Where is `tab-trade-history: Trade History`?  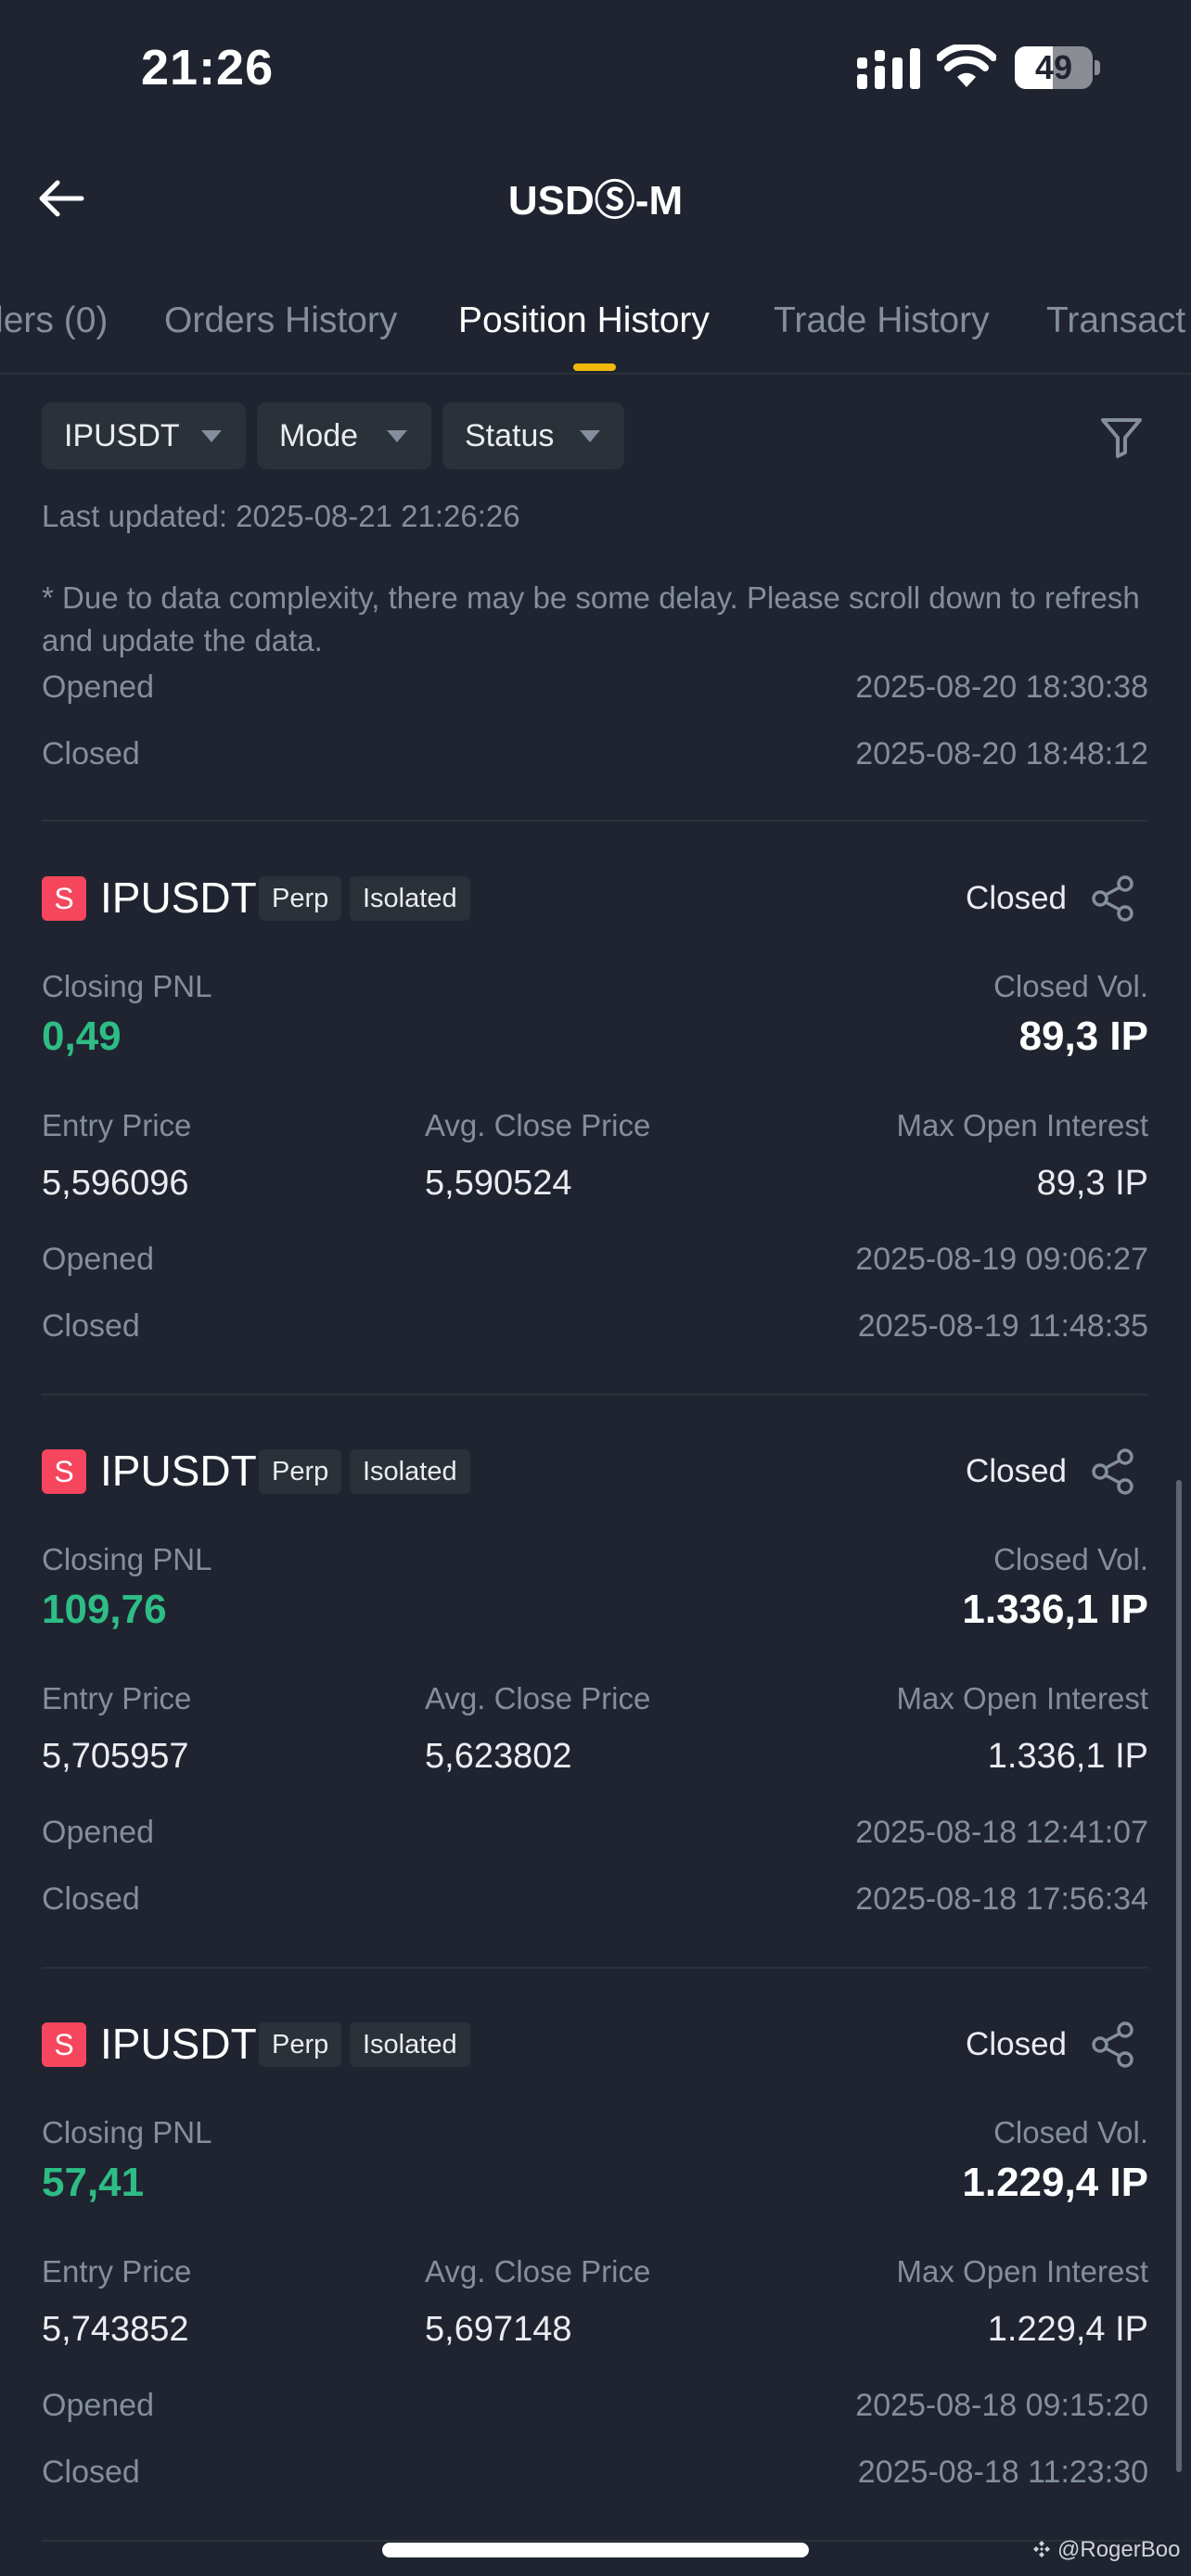 tab-trade-history: Trade History is located at coordinates (882, 321).